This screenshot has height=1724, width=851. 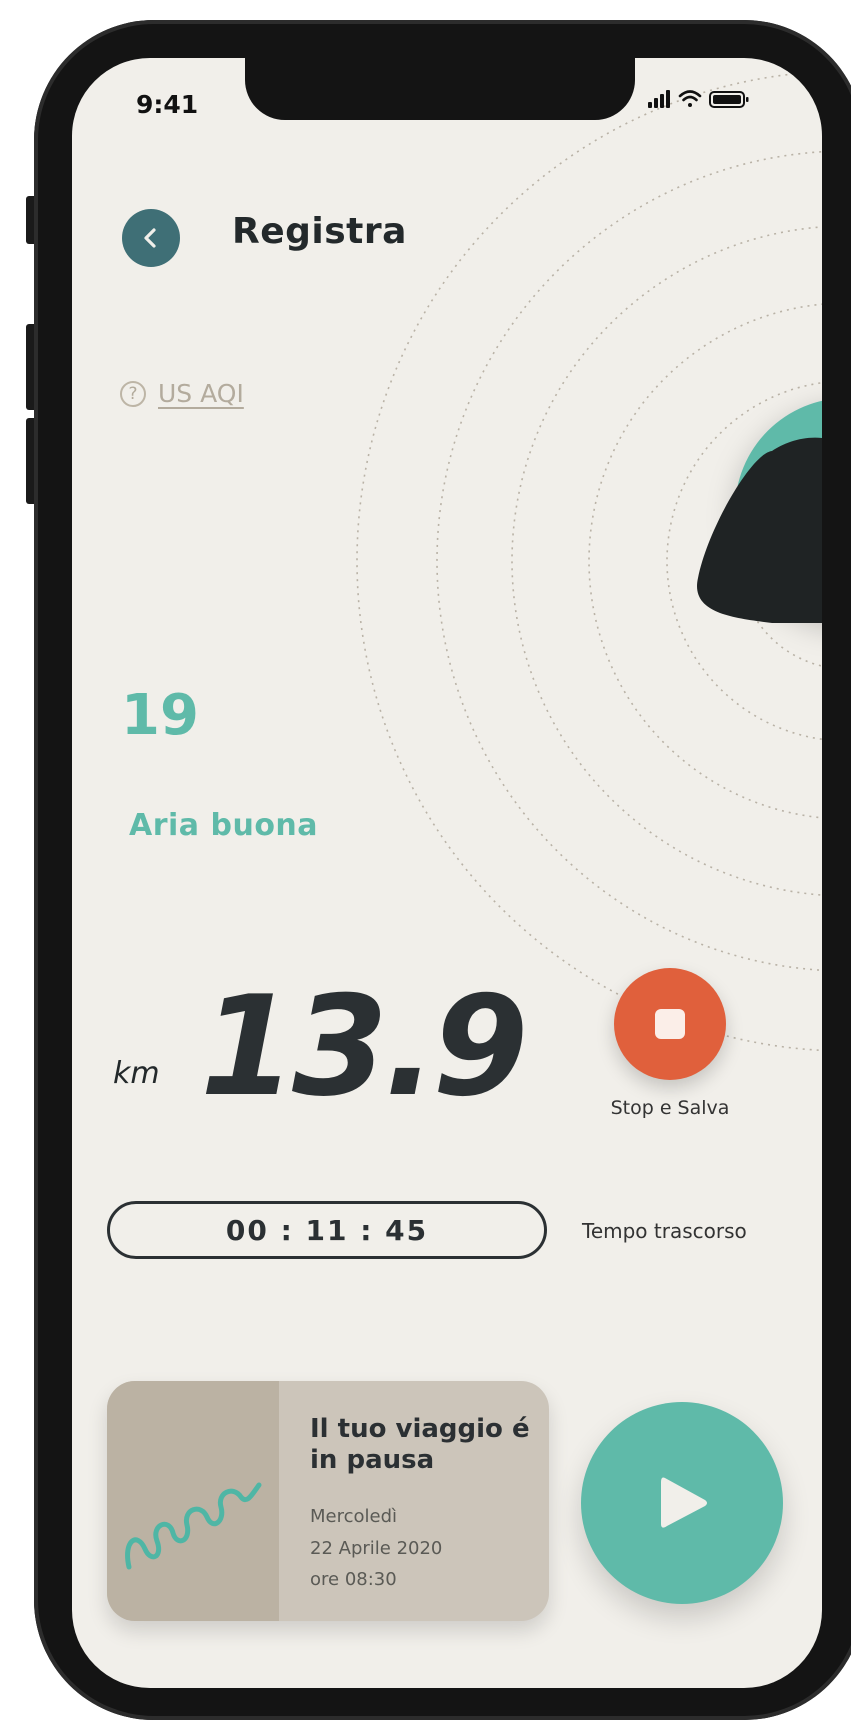 I want to click on trip-time: ore 08:30, so click(x=353, y=1579).